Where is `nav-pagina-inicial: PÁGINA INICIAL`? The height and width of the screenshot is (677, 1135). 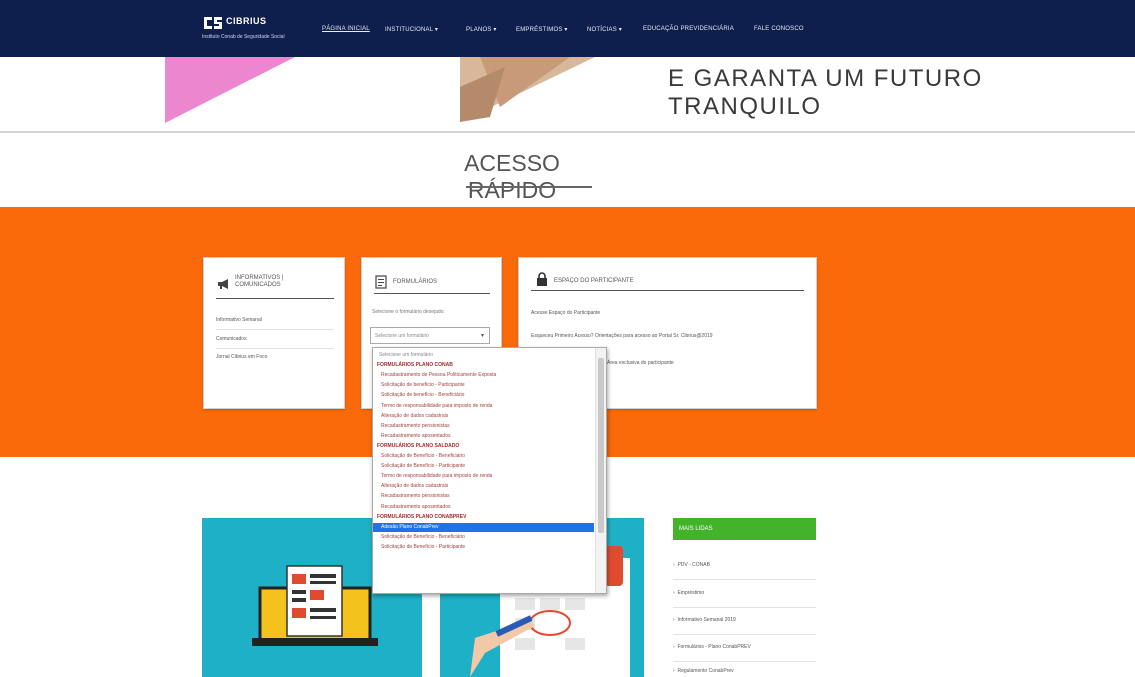
nav-pagina-inicial: PÁGINA INICIAL is located at coordinates (346, 29).